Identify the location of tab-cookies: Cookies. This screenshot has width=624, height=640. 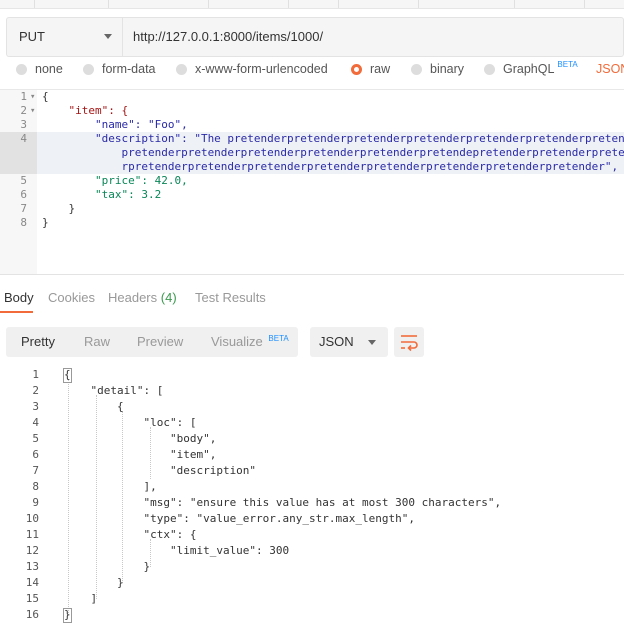
(71, 297).